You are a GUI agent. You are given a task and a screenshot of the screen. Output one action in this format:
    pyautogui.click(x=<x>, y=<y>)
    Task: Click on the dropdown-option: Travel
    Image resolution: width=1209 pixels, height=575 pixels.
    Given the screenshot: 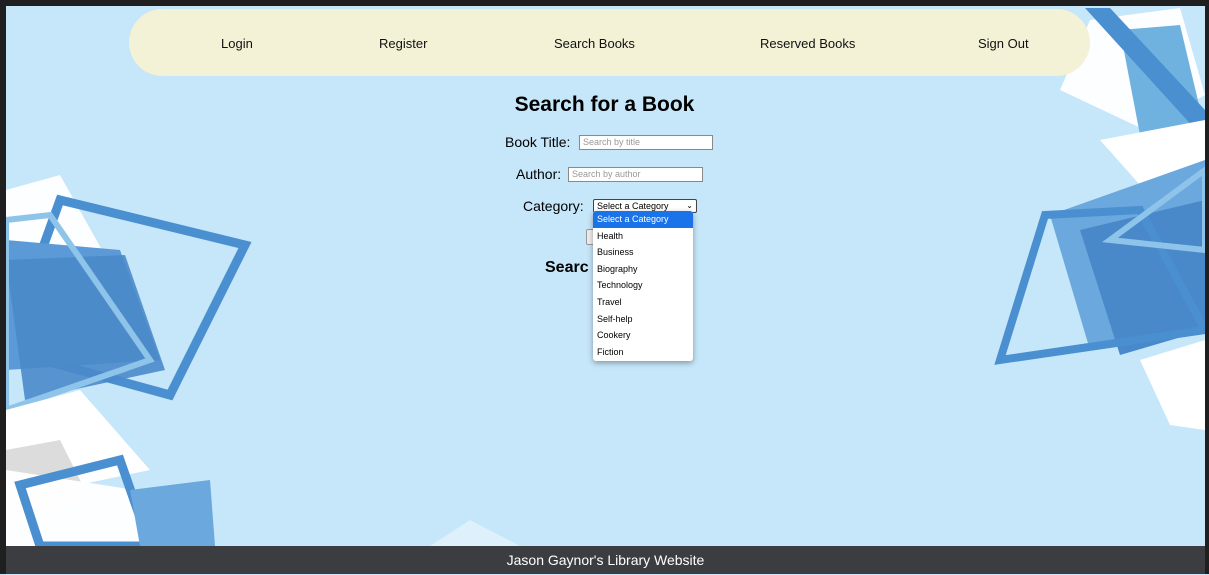 What is the action you would take?
    pyautogui.click(x=643, y=302)
    